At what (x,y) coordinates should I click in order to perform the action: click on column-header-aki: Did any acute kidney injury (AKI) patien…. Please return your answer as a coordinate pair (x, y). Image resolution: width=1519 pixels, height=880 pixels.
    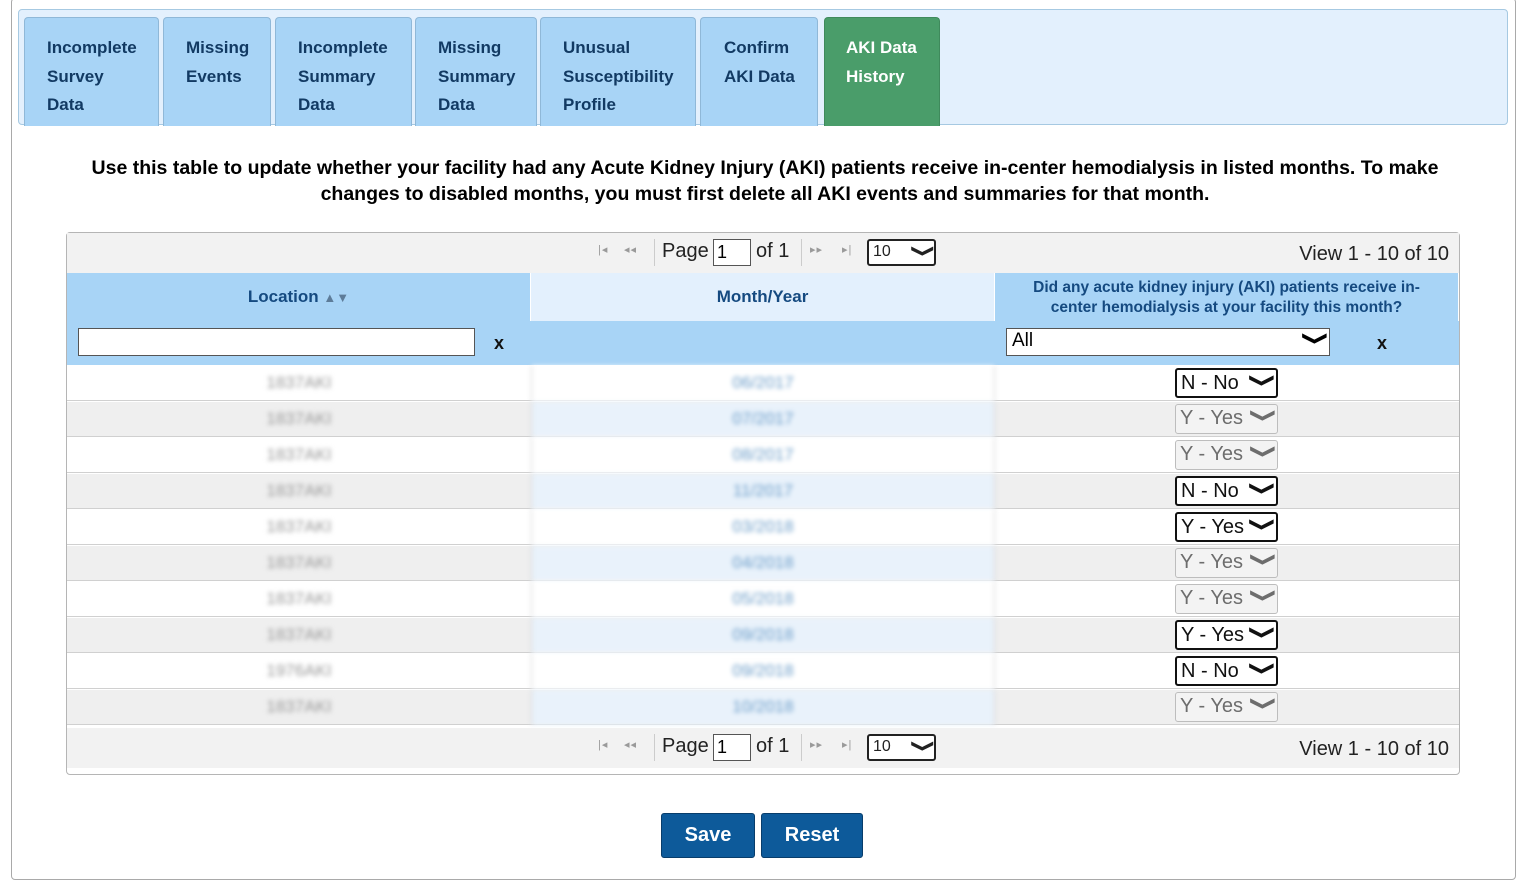
    Looking at the image, I should click on (1227, 297).